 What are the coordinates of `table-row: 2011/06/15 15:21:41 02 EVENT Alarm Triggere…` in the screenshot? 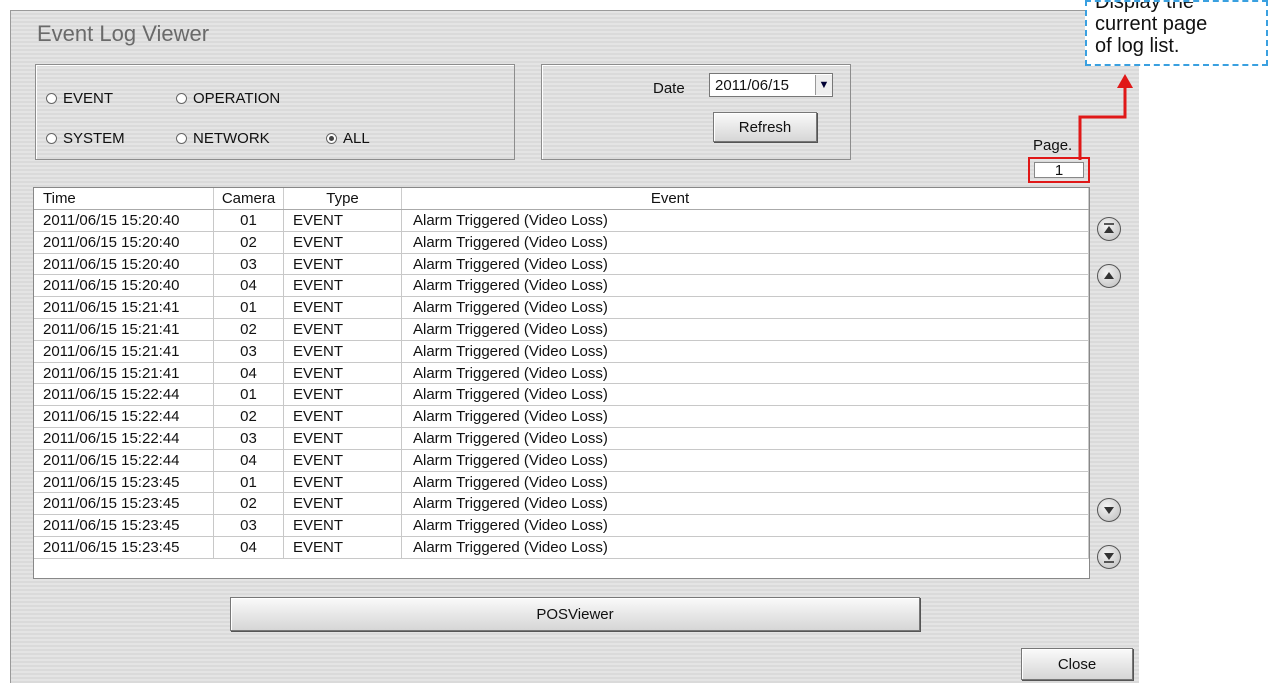 It's located at (561, 329).